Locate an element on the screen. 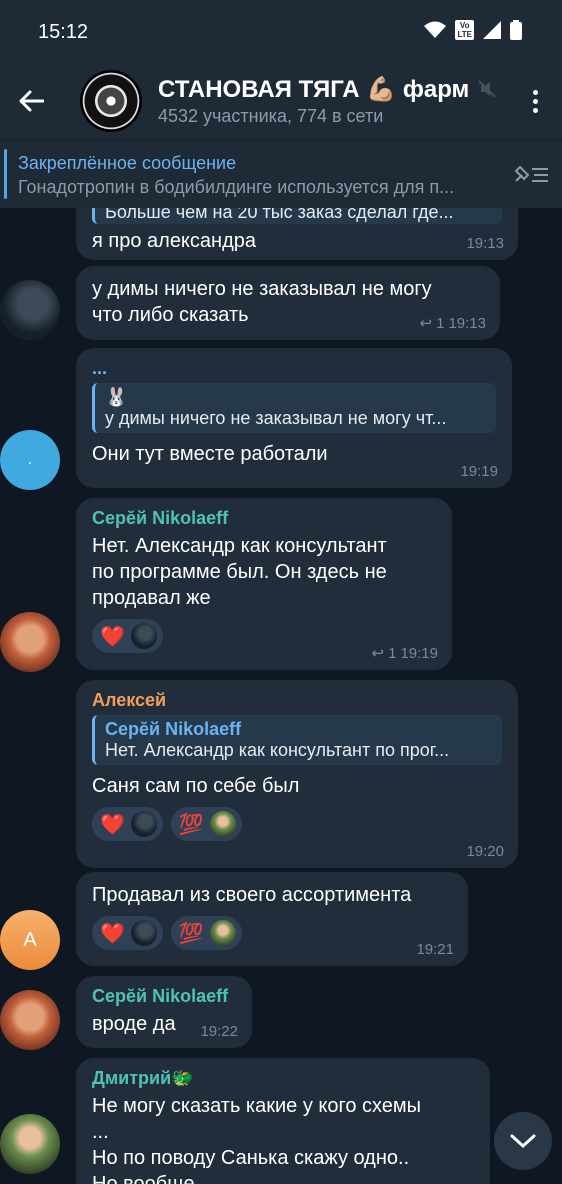  pinned-indicator is located at coordinates (5, 174).